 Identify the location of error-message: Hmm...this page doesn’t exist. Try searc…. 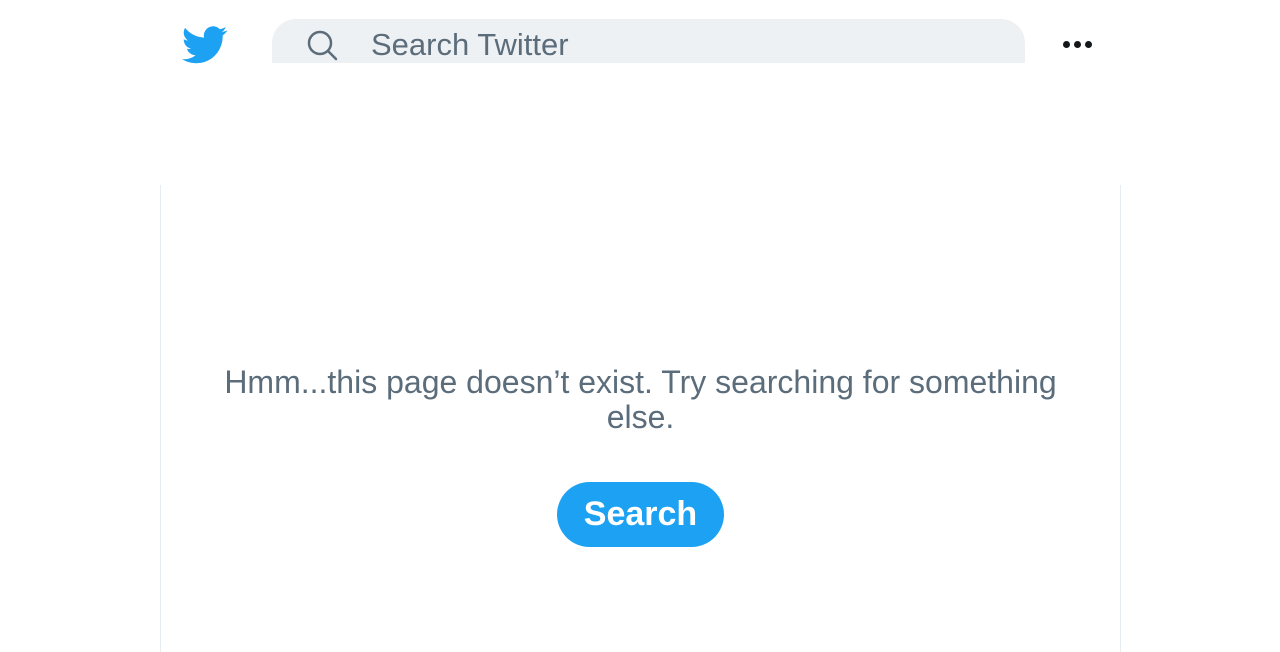
(640, 399).